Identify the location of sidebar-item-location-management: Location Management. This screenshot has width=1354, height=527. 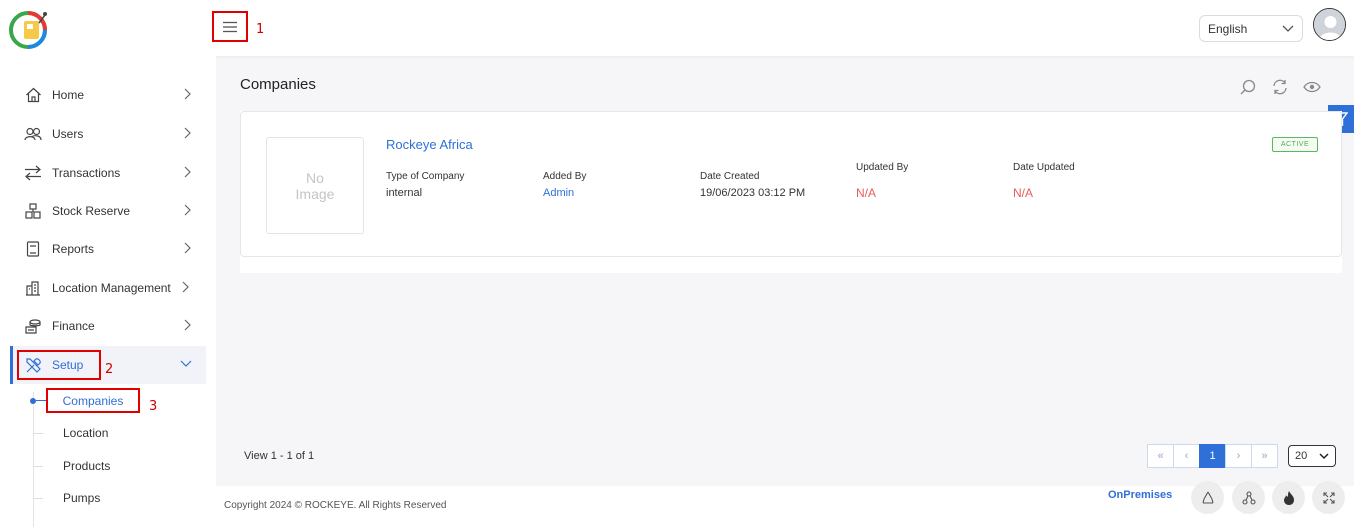
(108, 288).